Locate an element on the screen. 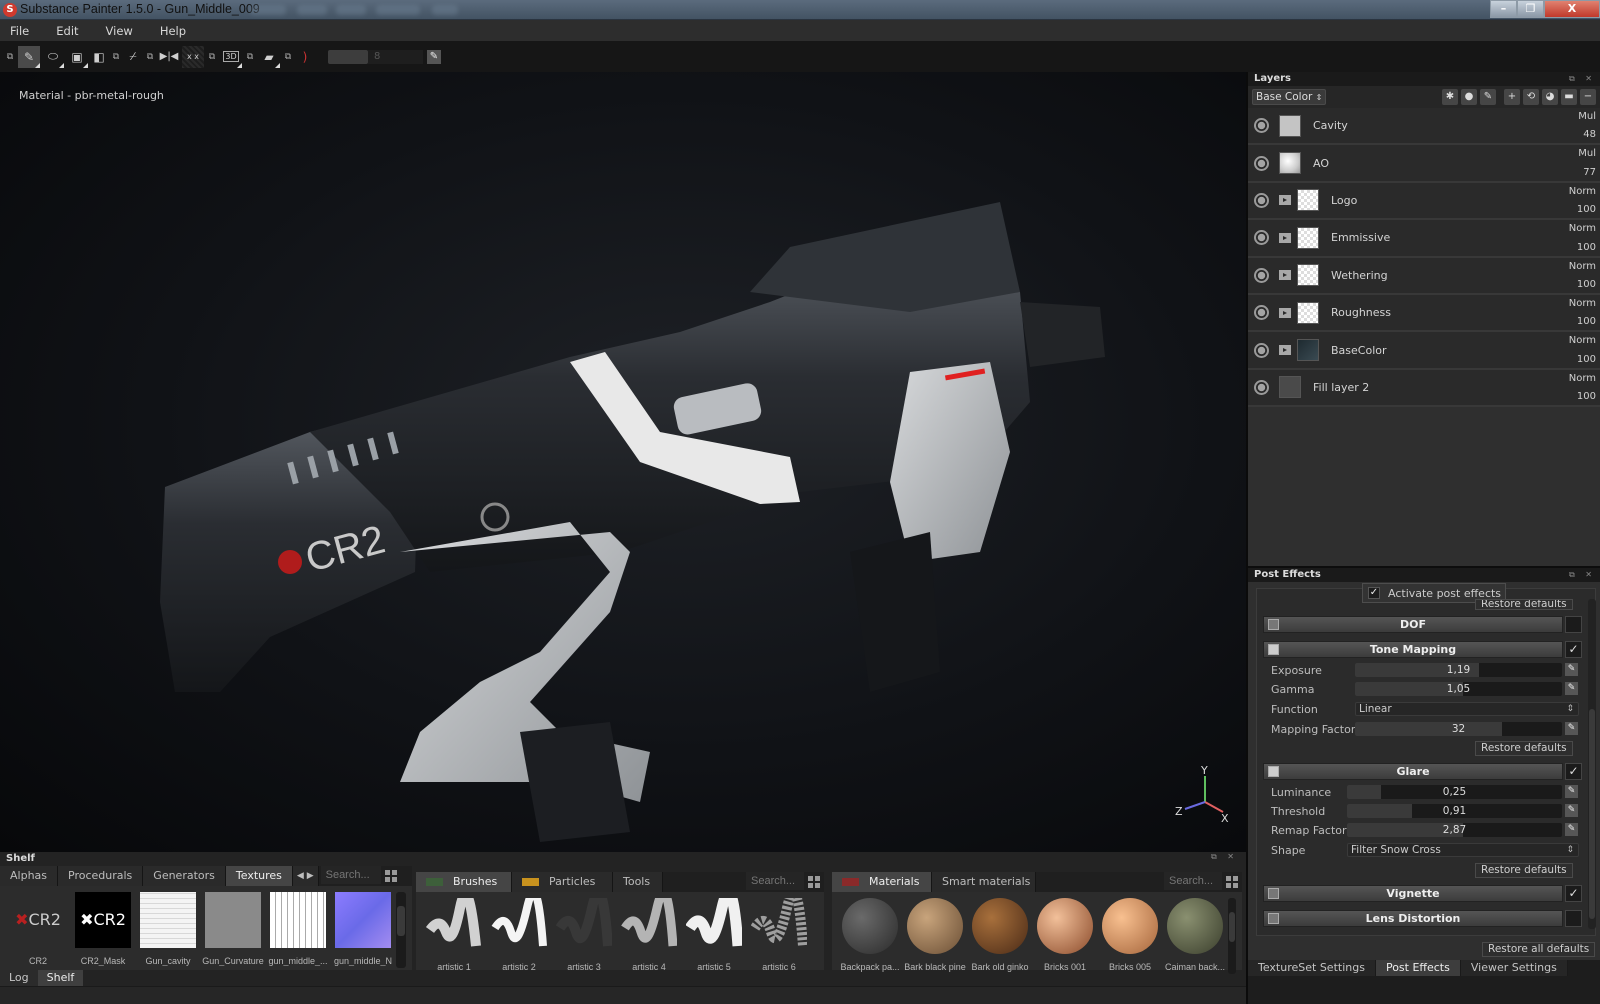 This screenshot has height=1004, width=1600. tab-scroll-arrows: ◀ ▶ is located at coordinates (305, 876).